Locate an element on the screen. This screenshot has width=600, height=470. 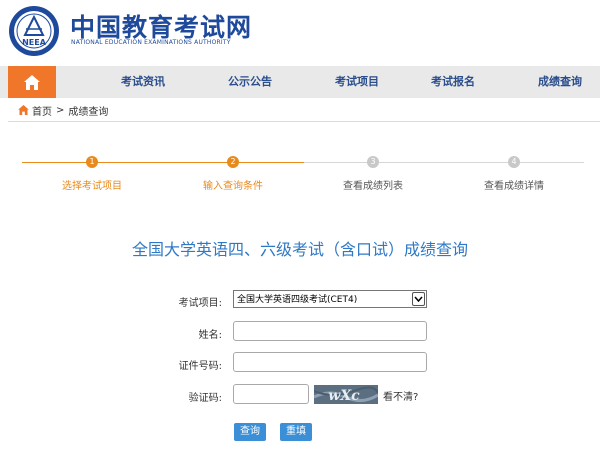
breadcrumb-divider is located at coordinates (304, 121).